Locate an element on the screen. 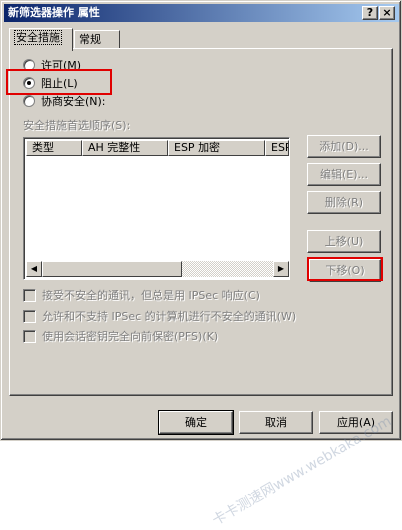 The width and height of the screenshot is (402, 530). window-title: 新筛选器操作 属性 is located at coordinates (54, 12).